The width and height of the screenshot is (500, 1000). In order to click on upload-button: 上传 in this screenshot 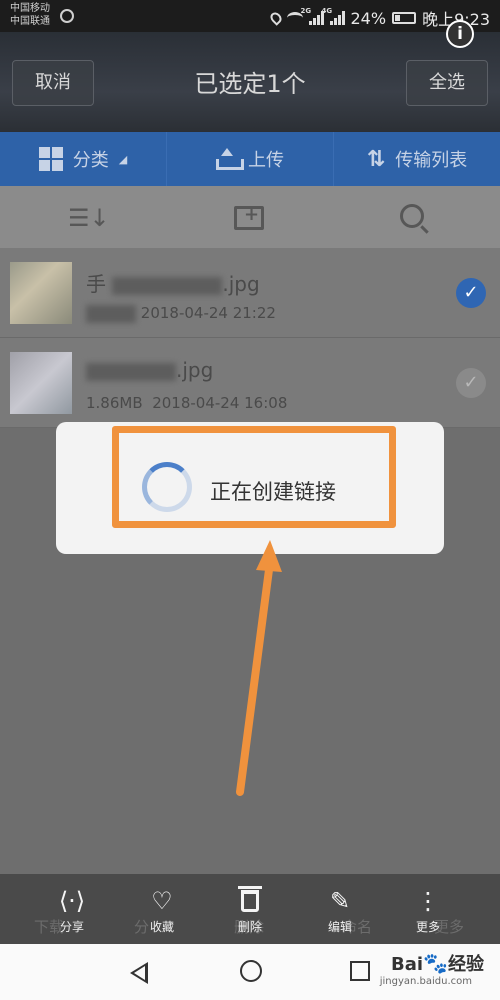, I will do `click(250, 159)`.